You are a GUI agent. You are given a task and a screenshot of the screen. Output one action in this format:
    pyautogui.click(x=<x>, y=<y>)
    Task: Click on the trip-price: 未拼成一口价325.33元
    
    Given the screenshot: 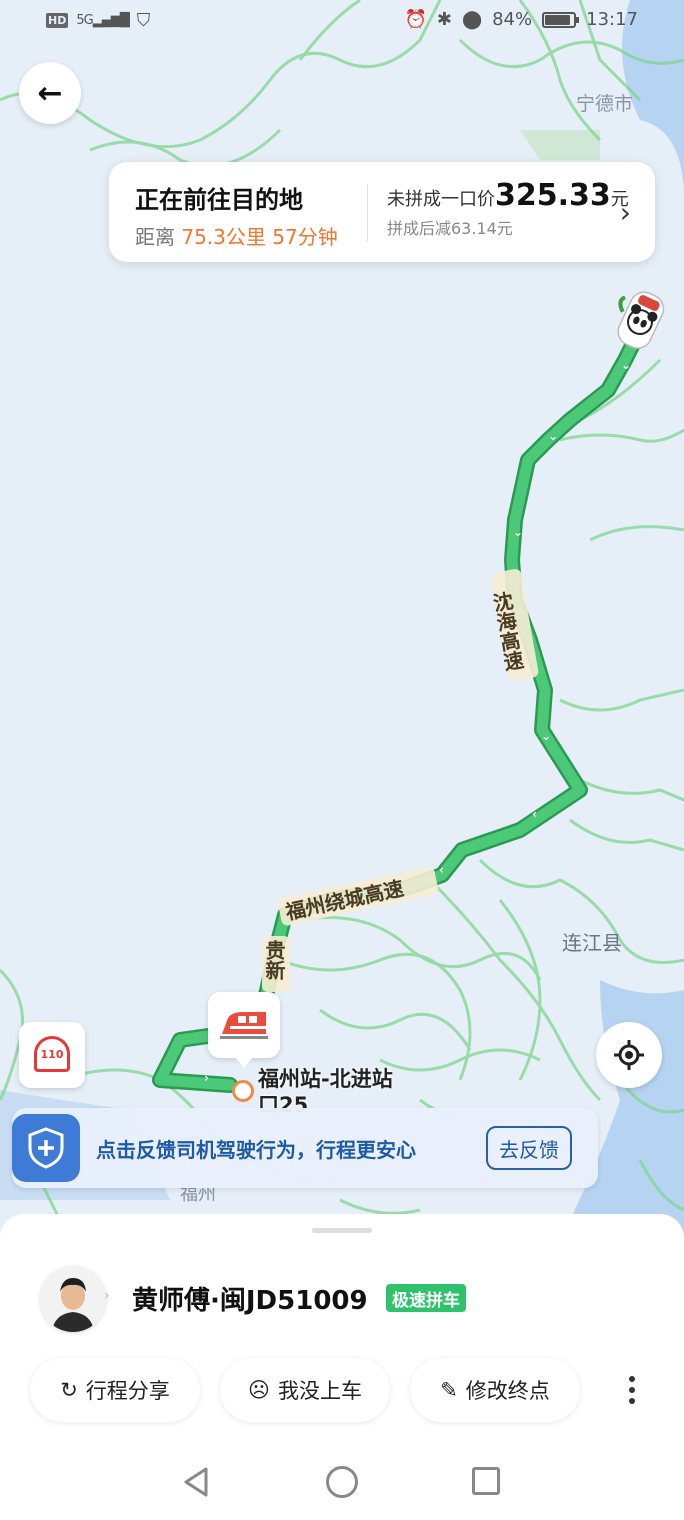 What is the action you would take?
    pyautogui.click(x=508, y=195)
    